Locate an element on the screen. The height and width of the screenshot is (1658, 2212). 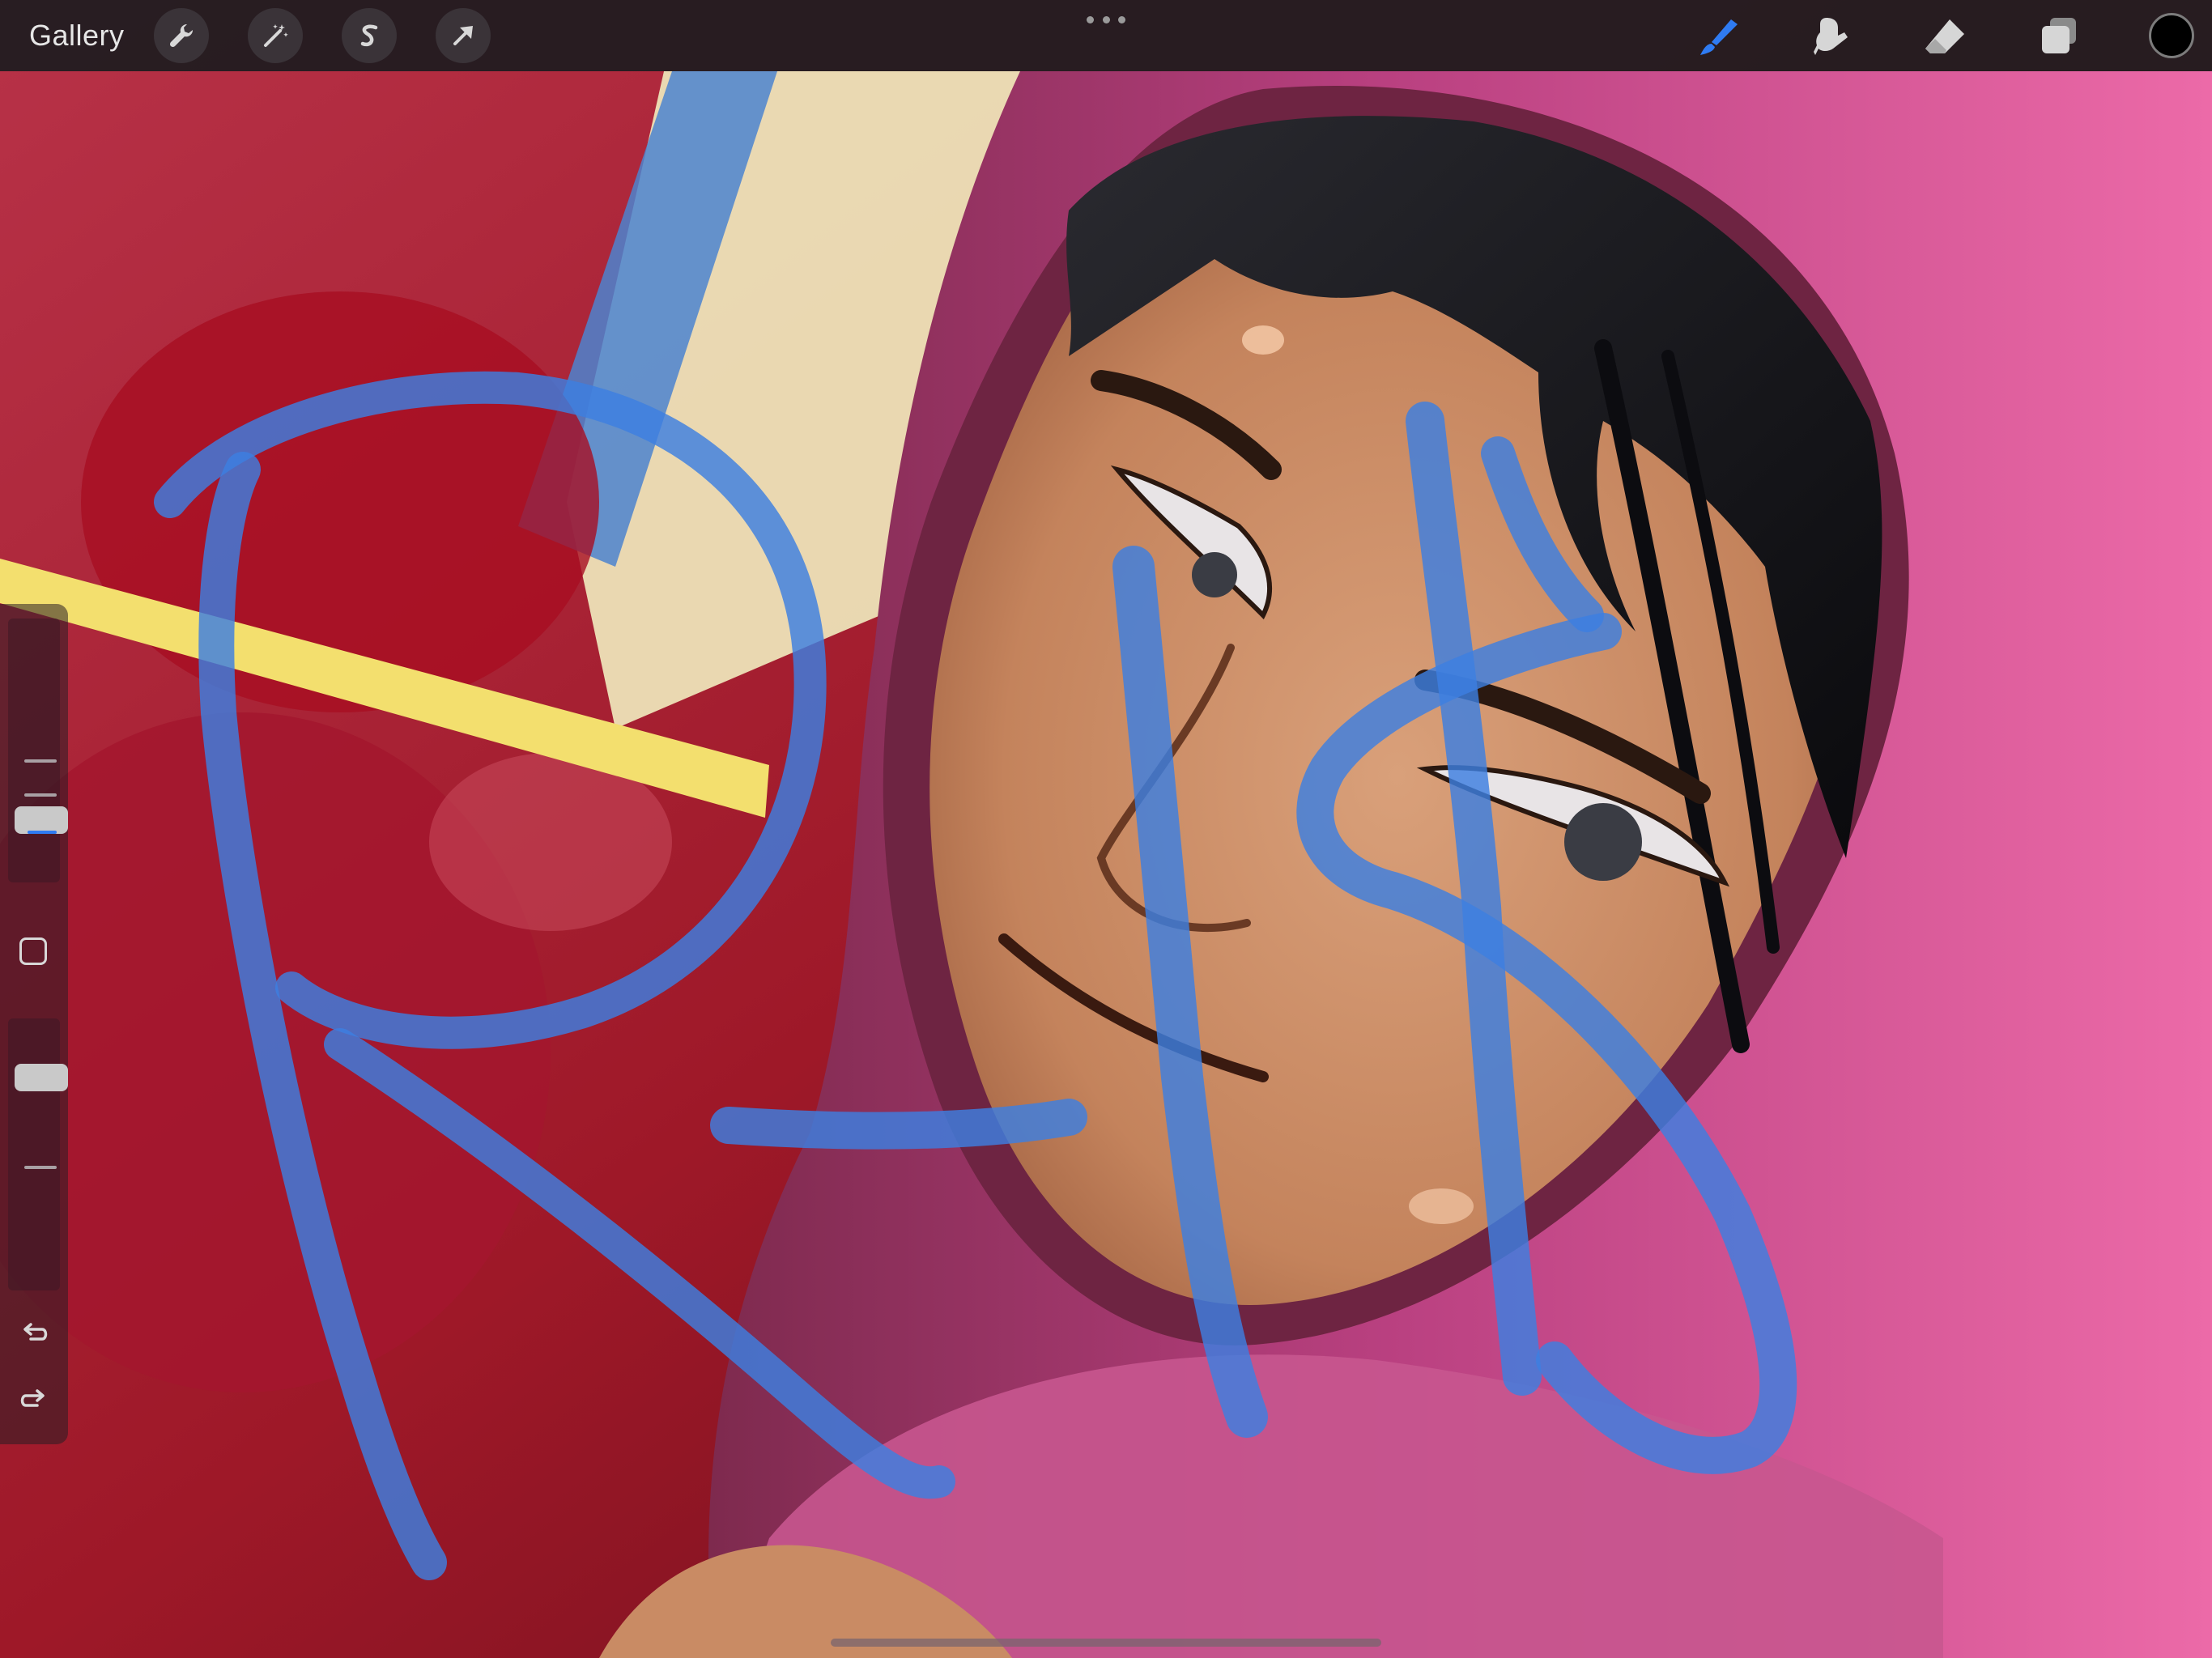
brush-size-indicator is located at coordinates (43, 832).